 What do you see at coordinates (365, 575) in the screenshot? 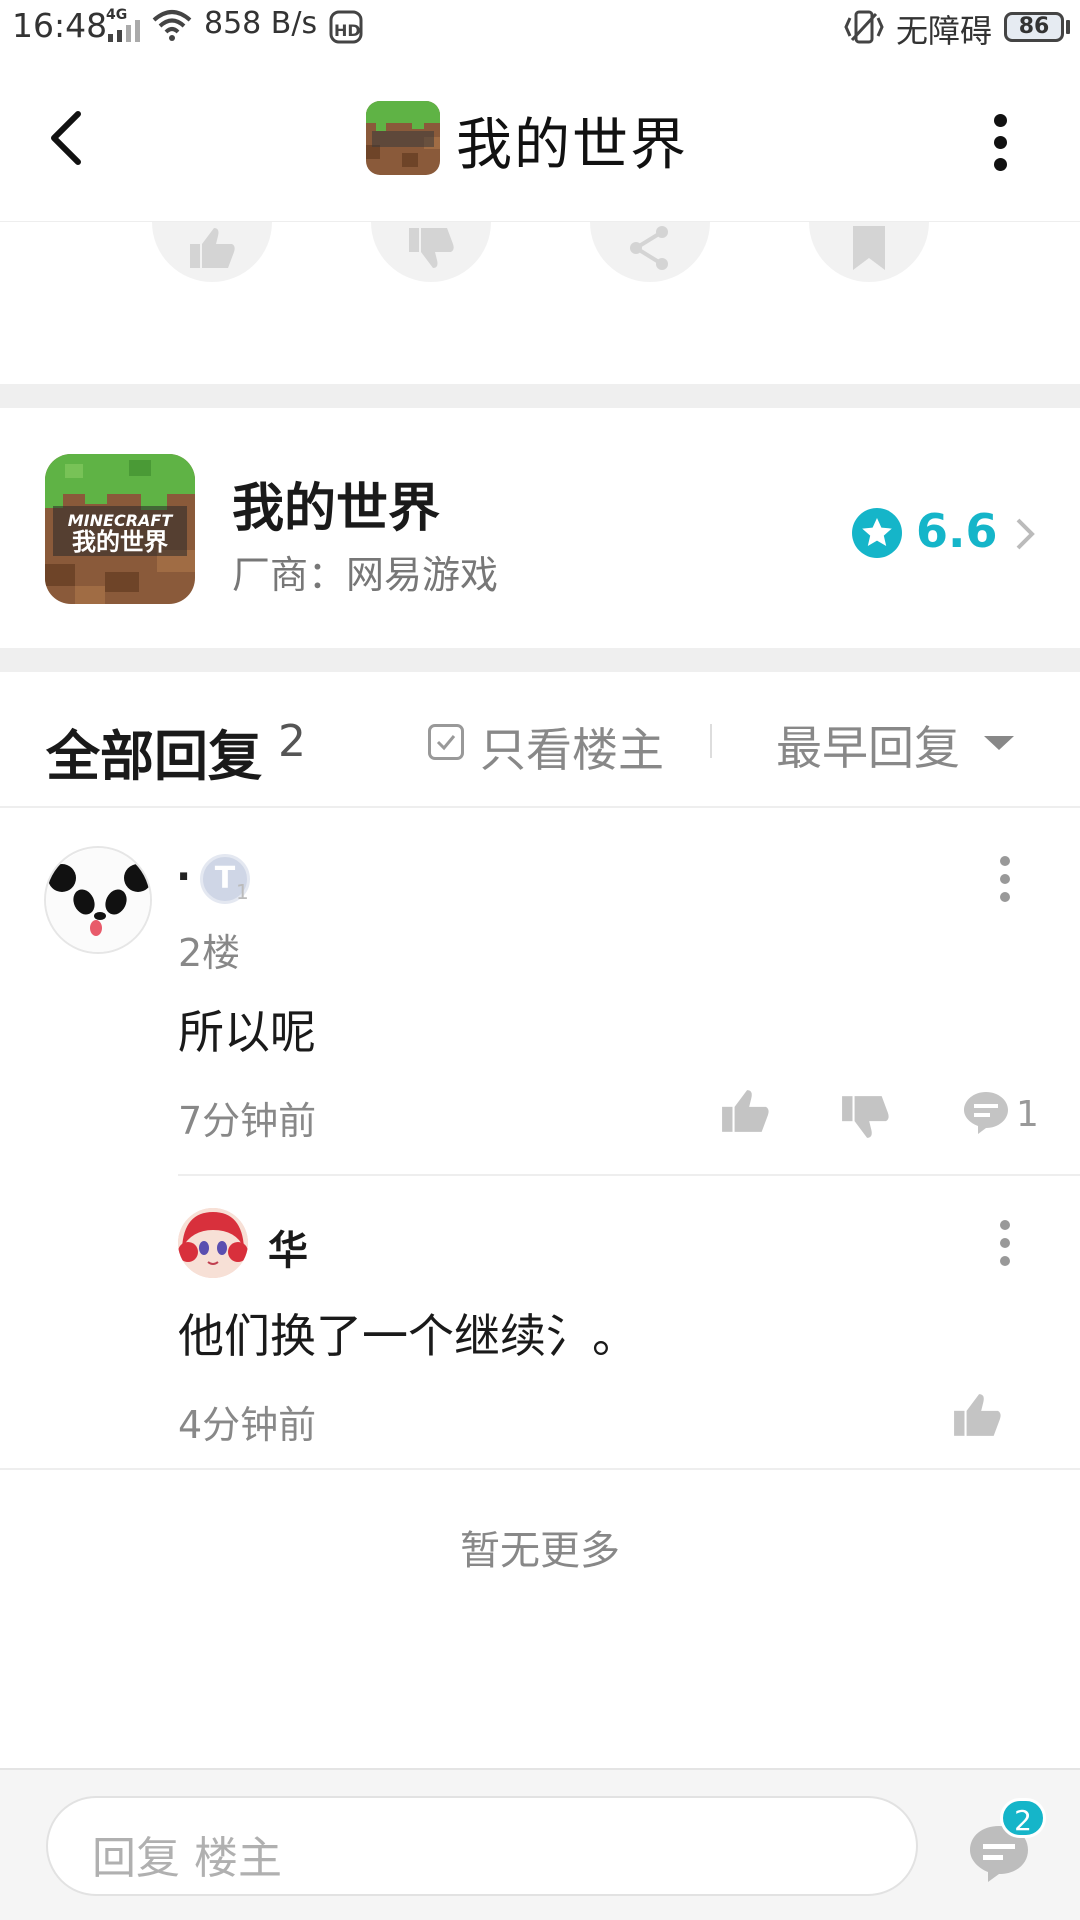
I see `game-vendor: 厂商：网易游戏` at bounding box center [365, 575].